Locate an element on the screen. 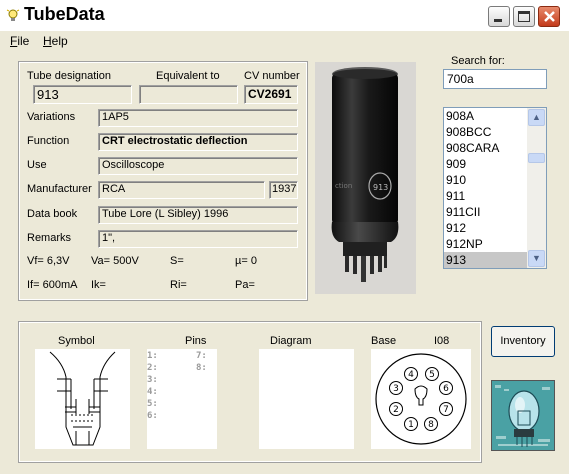  base-pin-2: 2 is located at coordinates (396, 409).